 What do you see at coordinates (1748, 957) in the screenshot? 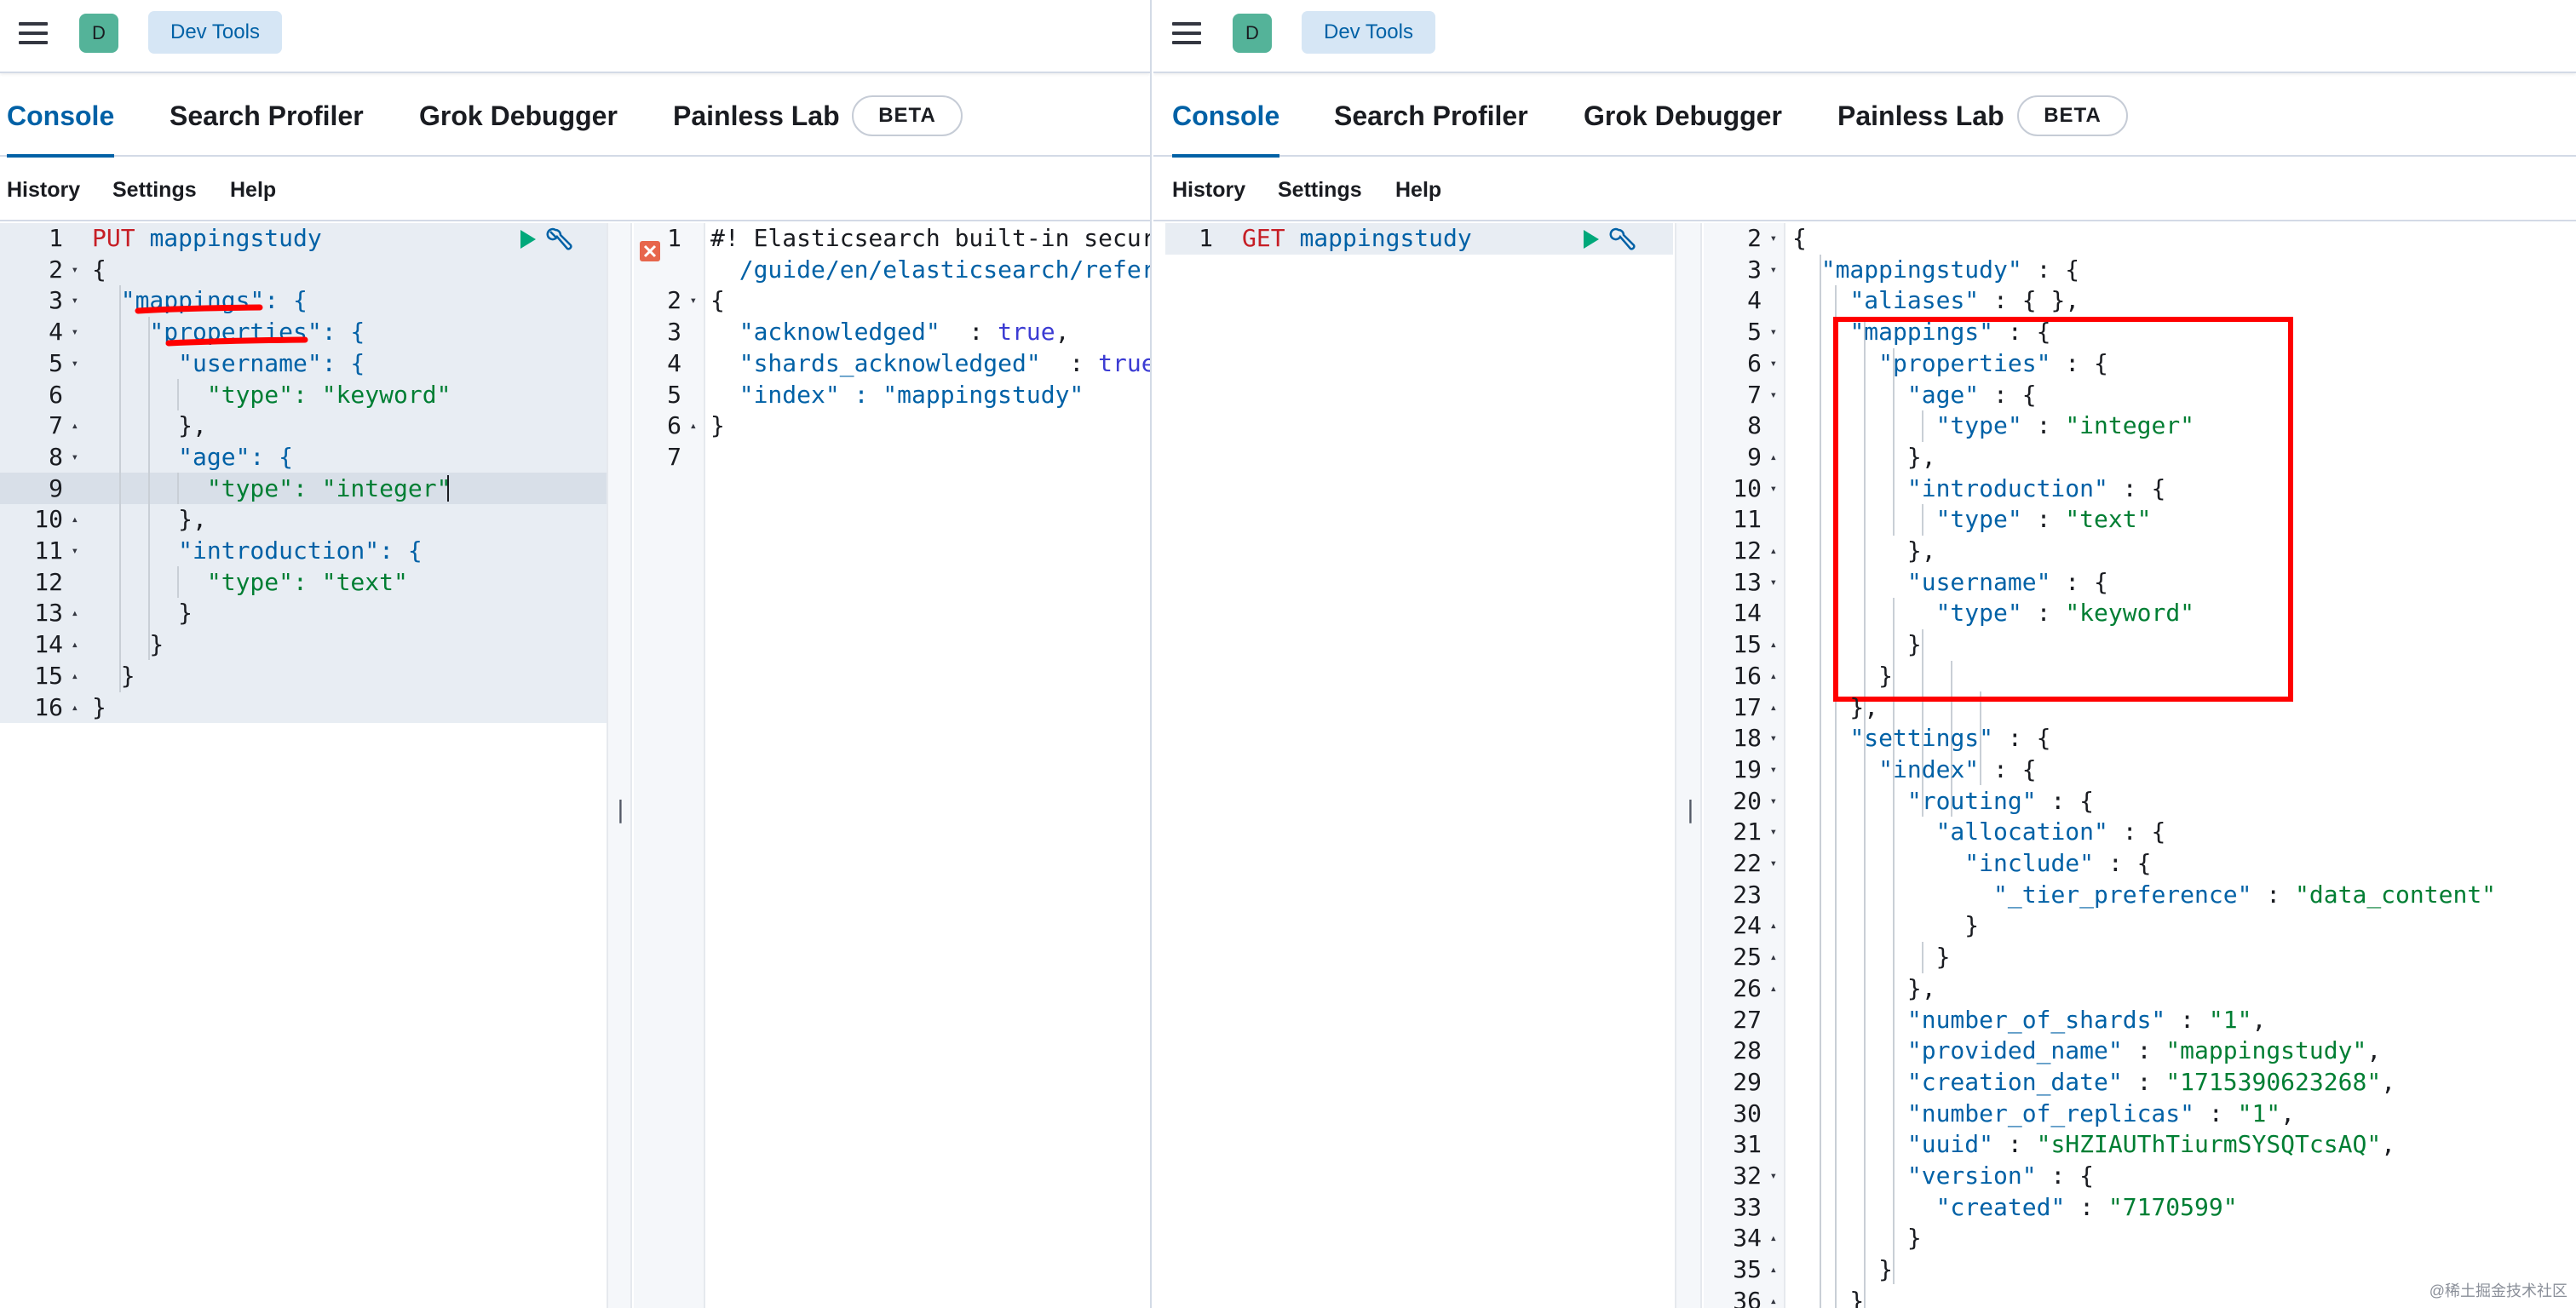
I see `line-number: 25` at bounding box center [1748, 957].